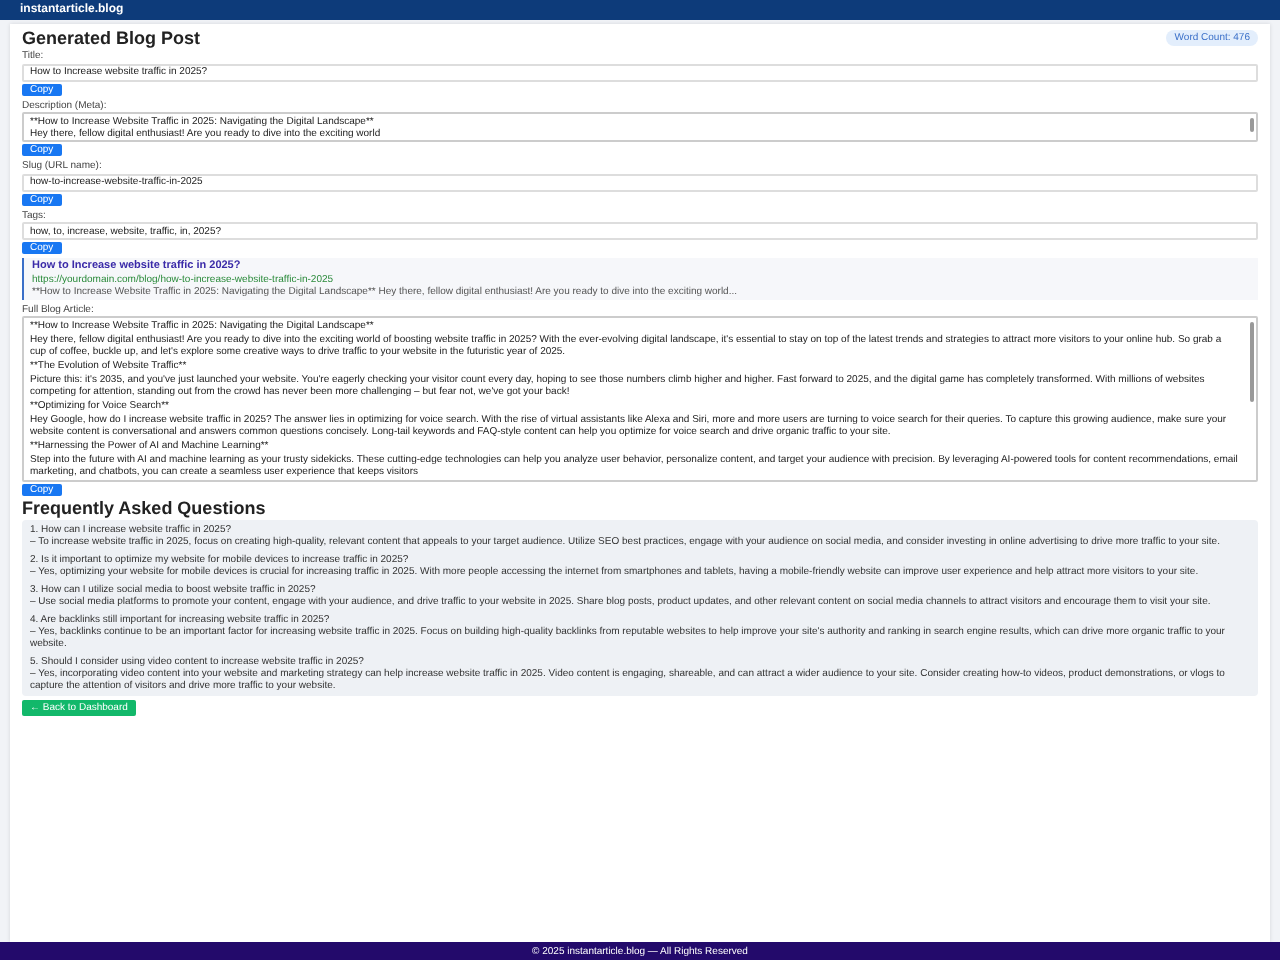  I want to click on page-heading: Generated Blog Post, so click(111, 38).